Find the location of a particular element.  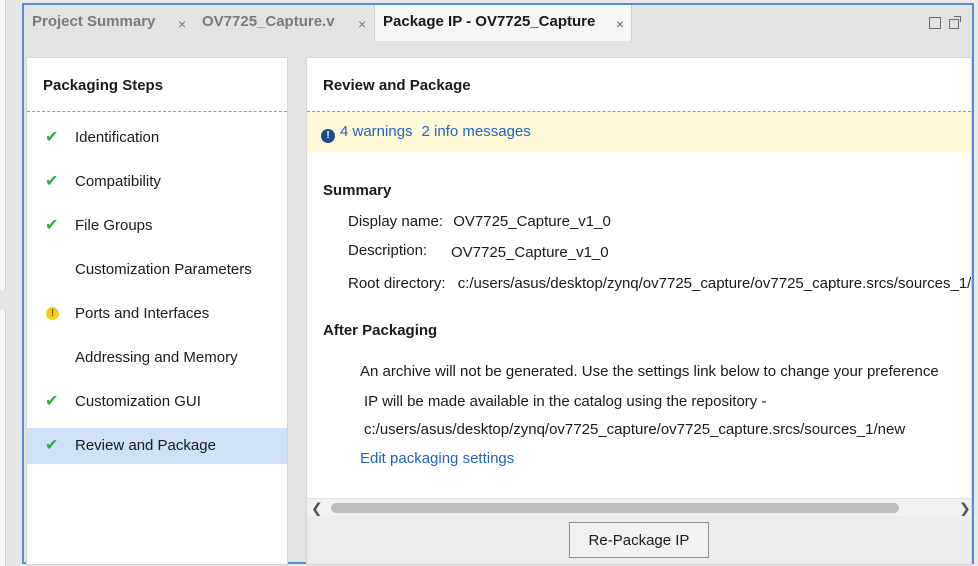

display-name-value: OV7725_Capture_v1_0 is located at coordinates (532, 221).